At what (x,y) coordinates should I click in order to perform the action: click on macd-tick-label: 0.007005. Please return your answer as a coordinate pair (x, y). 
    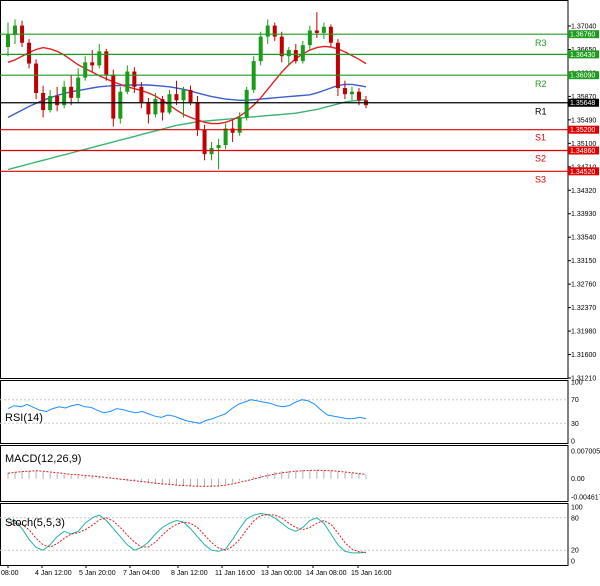
    Looking at the image, I should click on (585, 452).